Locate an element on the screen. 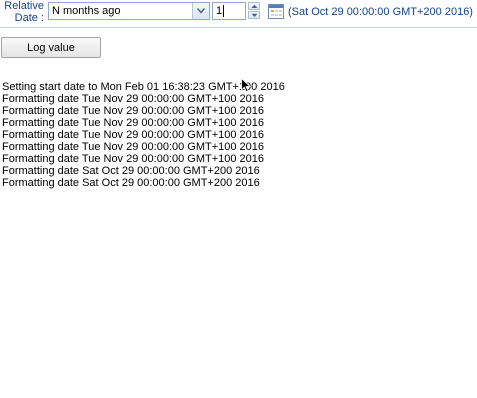  spin-down-button is located at coordinates (254, 15).